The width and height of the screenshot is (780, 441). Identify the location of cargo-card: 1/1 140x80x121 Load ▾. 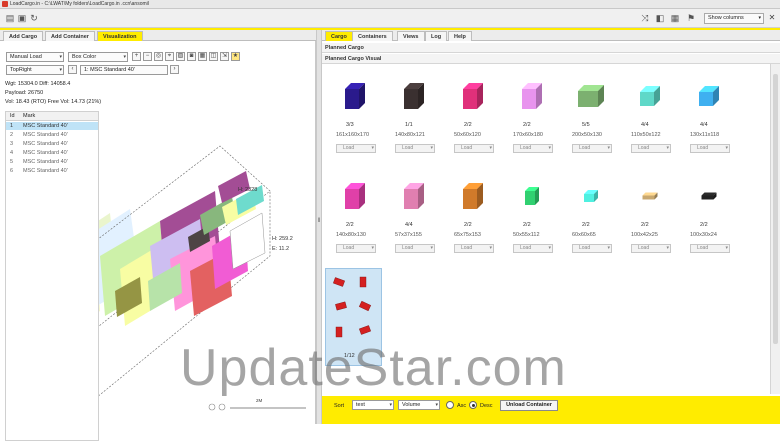
(414, 124).